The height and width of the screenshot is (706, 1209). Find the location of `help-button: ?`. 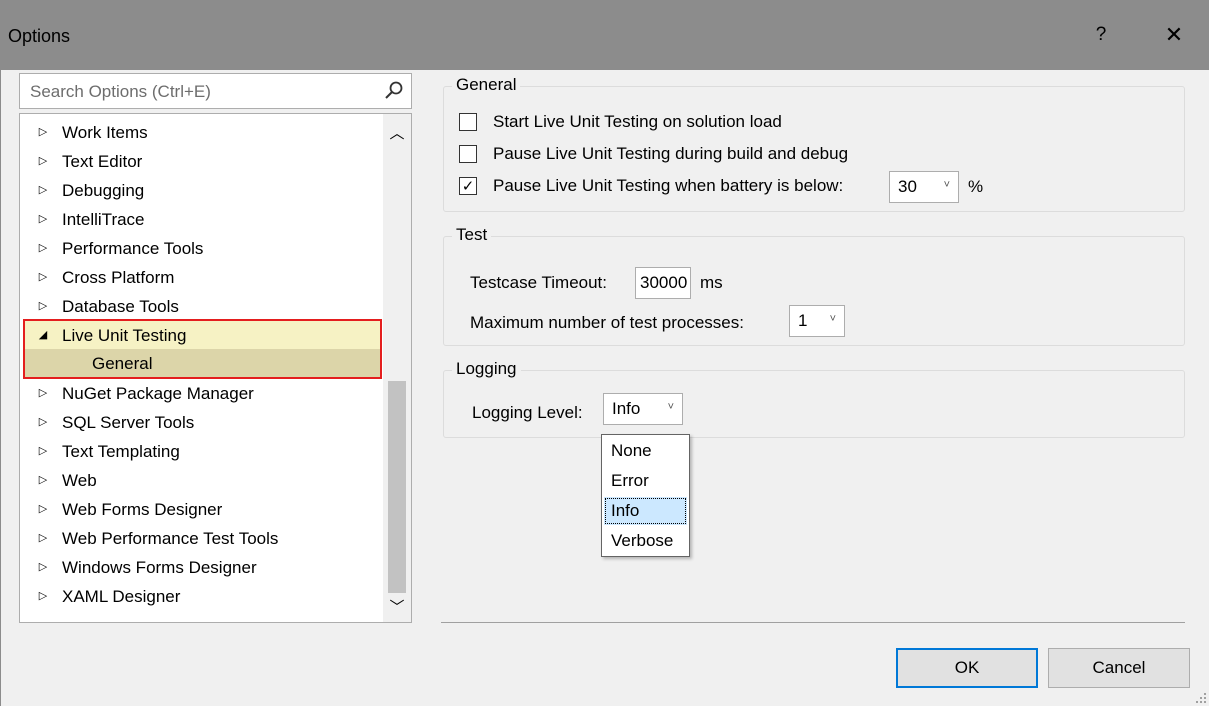

help-button: ? is located at coordinates (1101, 35).